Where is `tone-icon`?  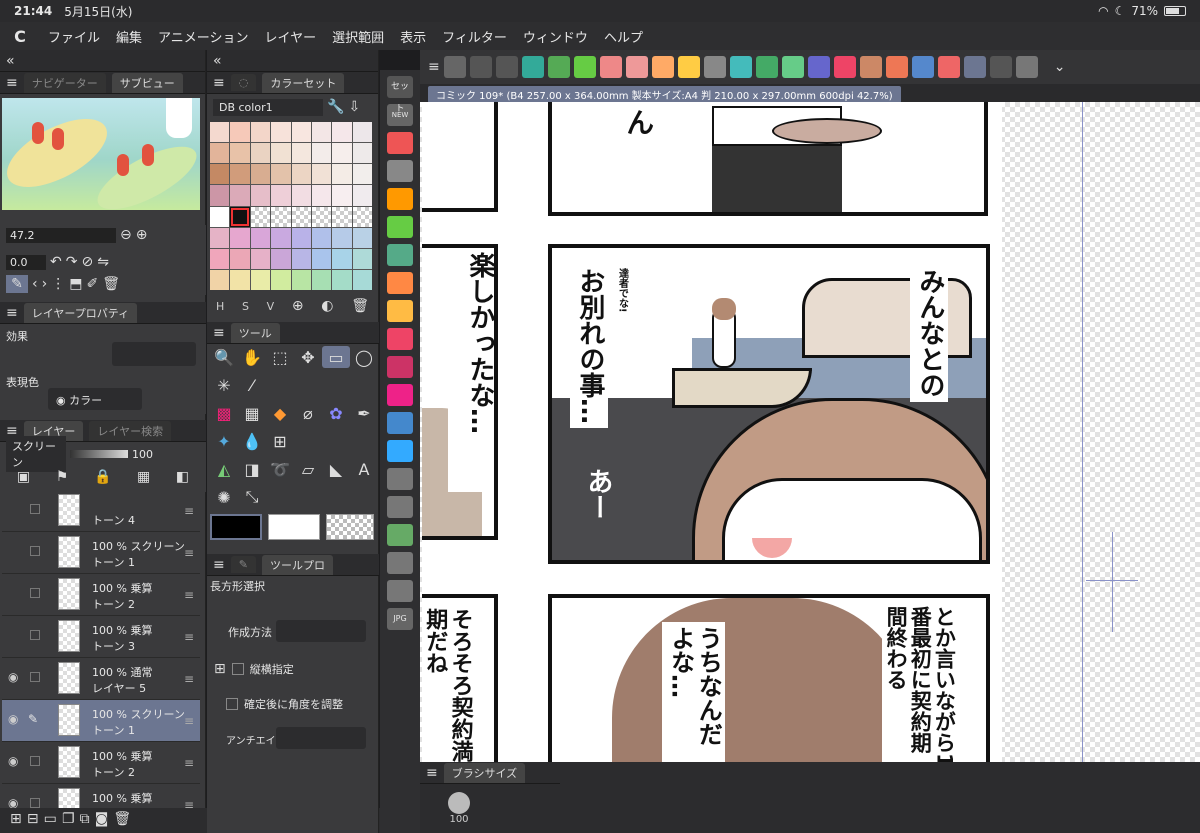 tone-icon is located at coordinates (844, 67).